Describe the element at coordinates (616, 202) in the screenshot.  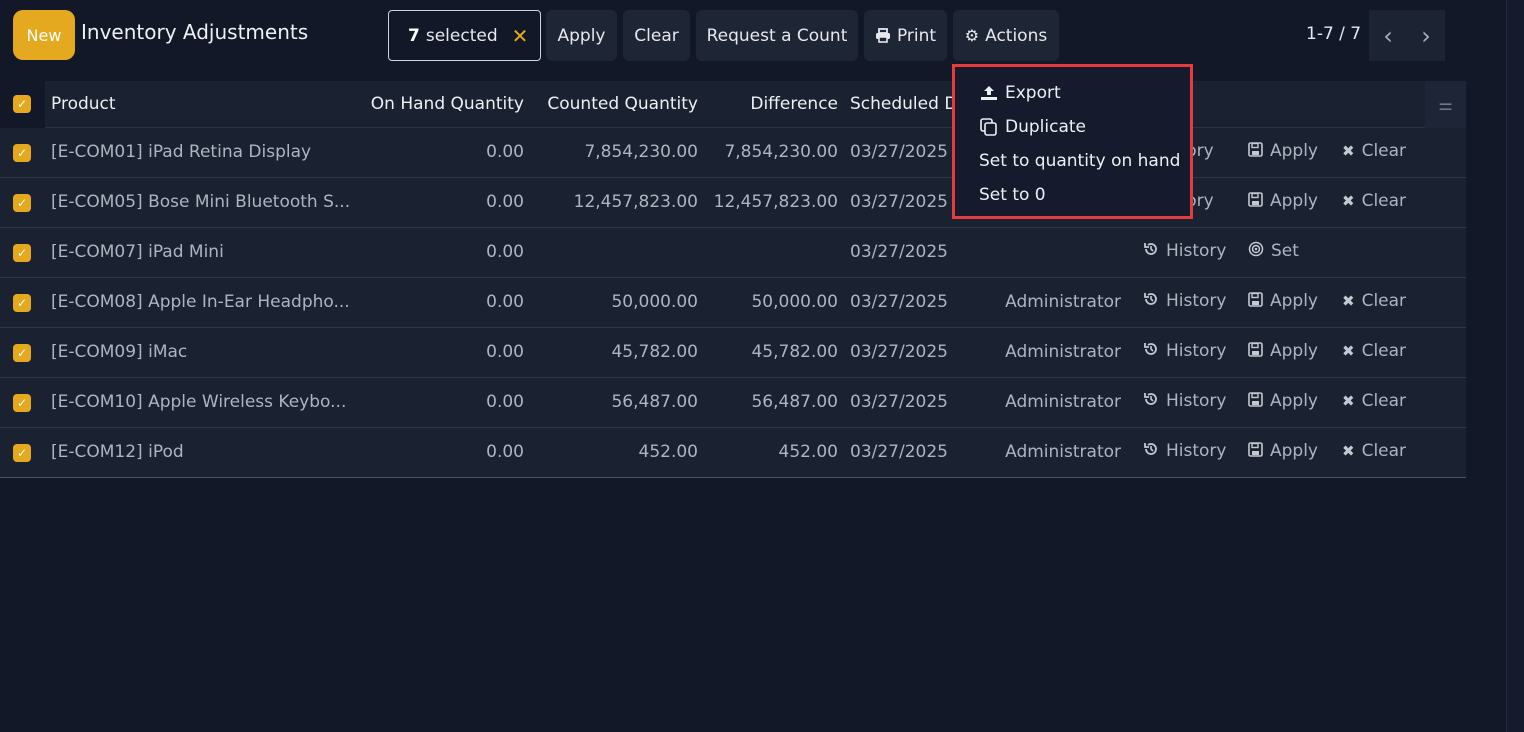
I see `cell-counted: 12,457,823.00` at that location.